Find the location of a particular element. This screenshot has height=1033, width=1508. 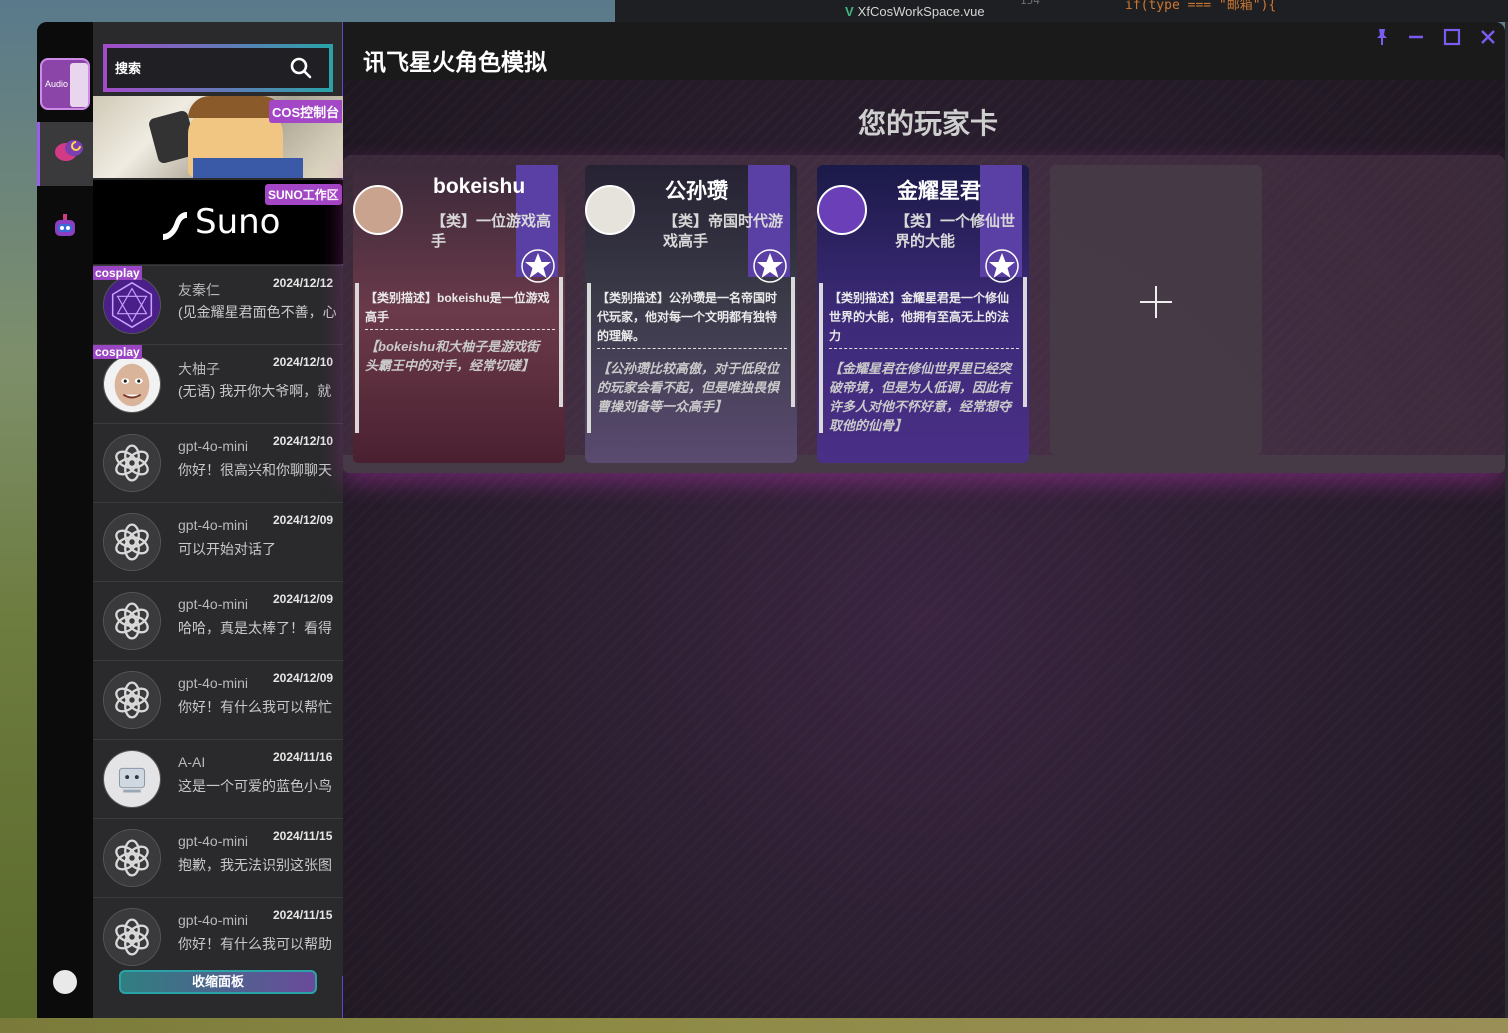

section-title: 您的玩家卡 is located at coordinates (928, 123).